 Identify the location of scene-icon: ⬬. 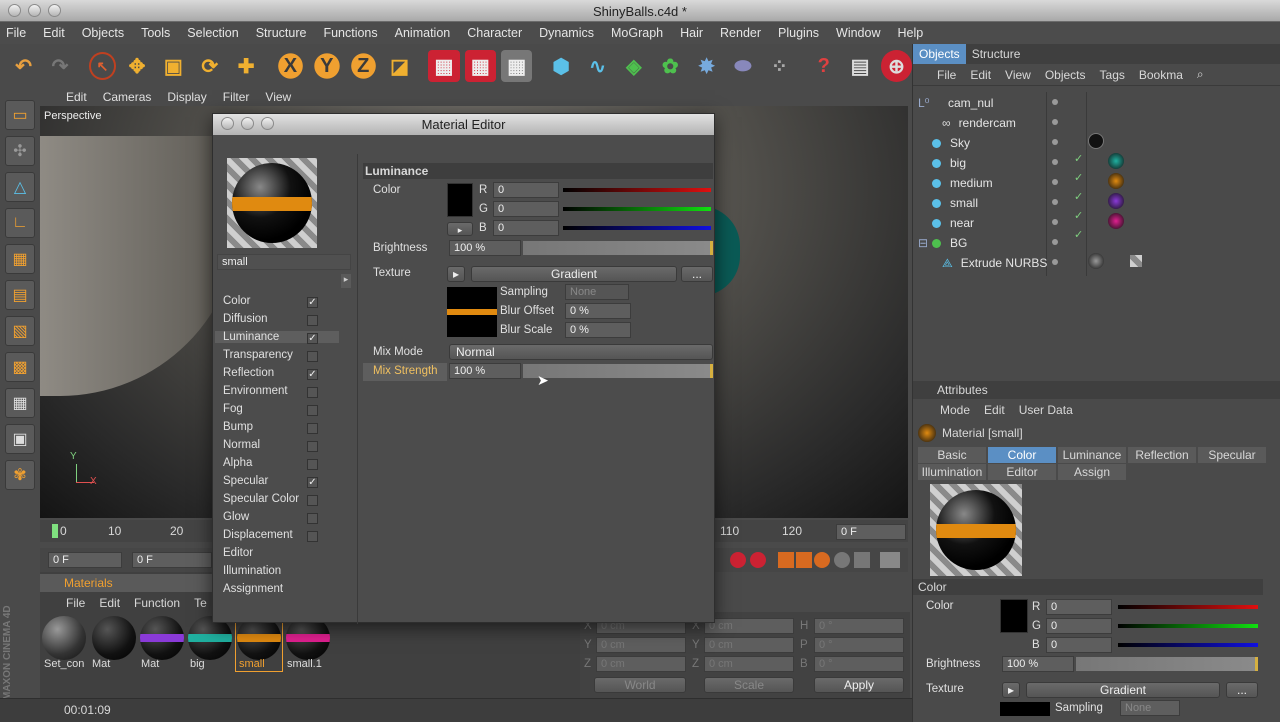
(742, 66).